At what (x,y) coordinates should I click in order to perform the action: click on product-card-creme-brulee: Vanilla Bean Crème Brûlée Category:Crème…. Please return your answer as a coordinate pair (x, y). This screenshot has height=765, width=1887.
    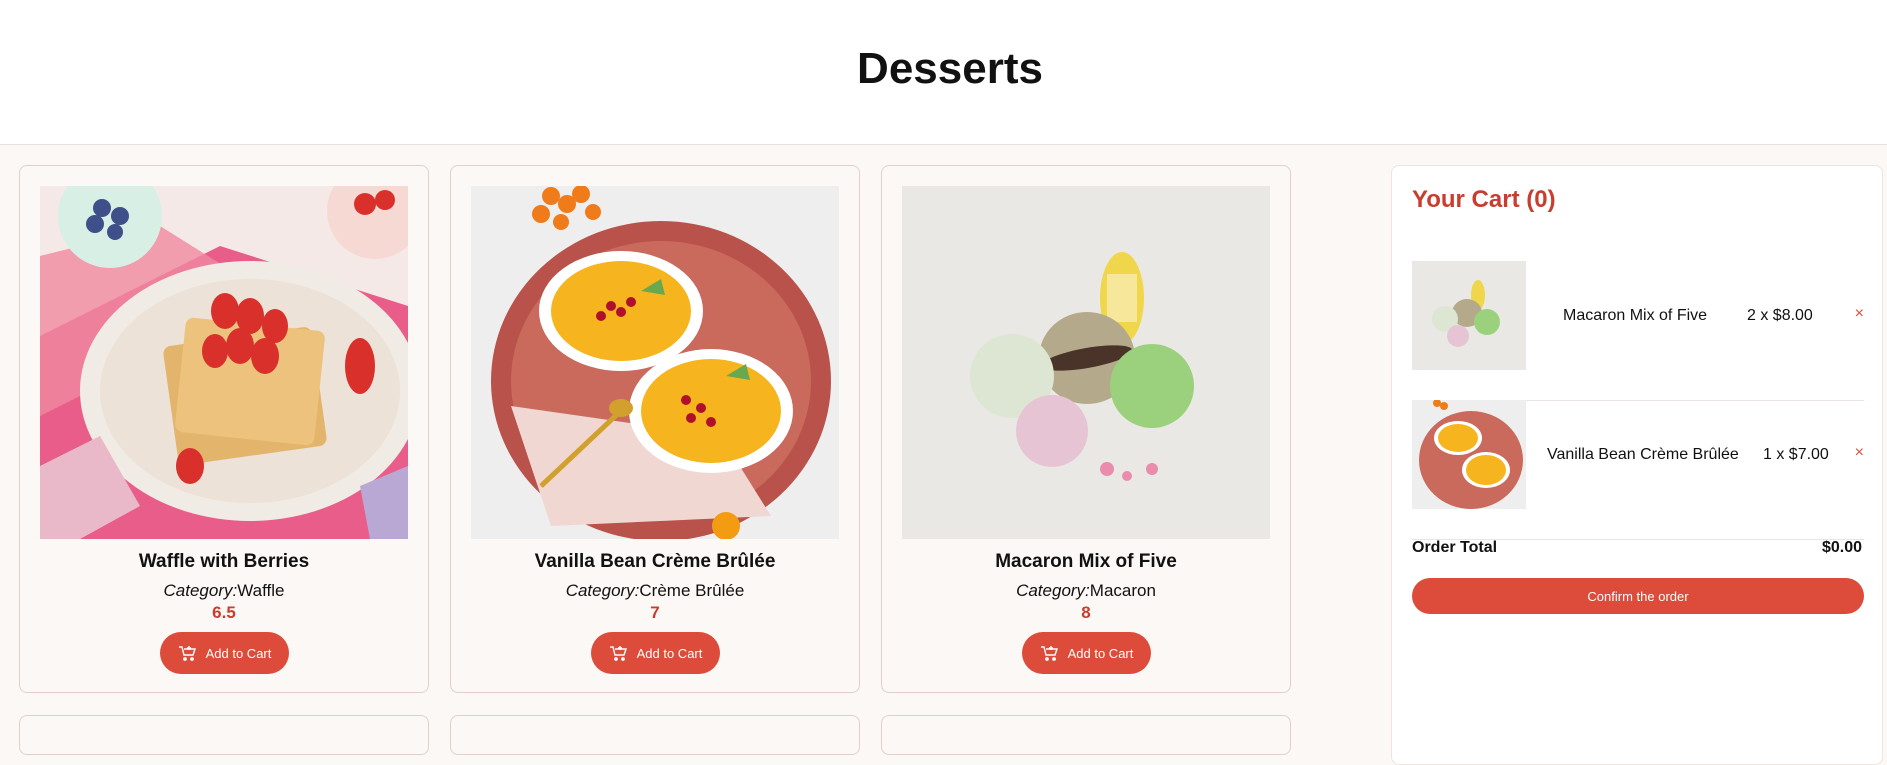
    Looking at the image, I should click on (655, 429).